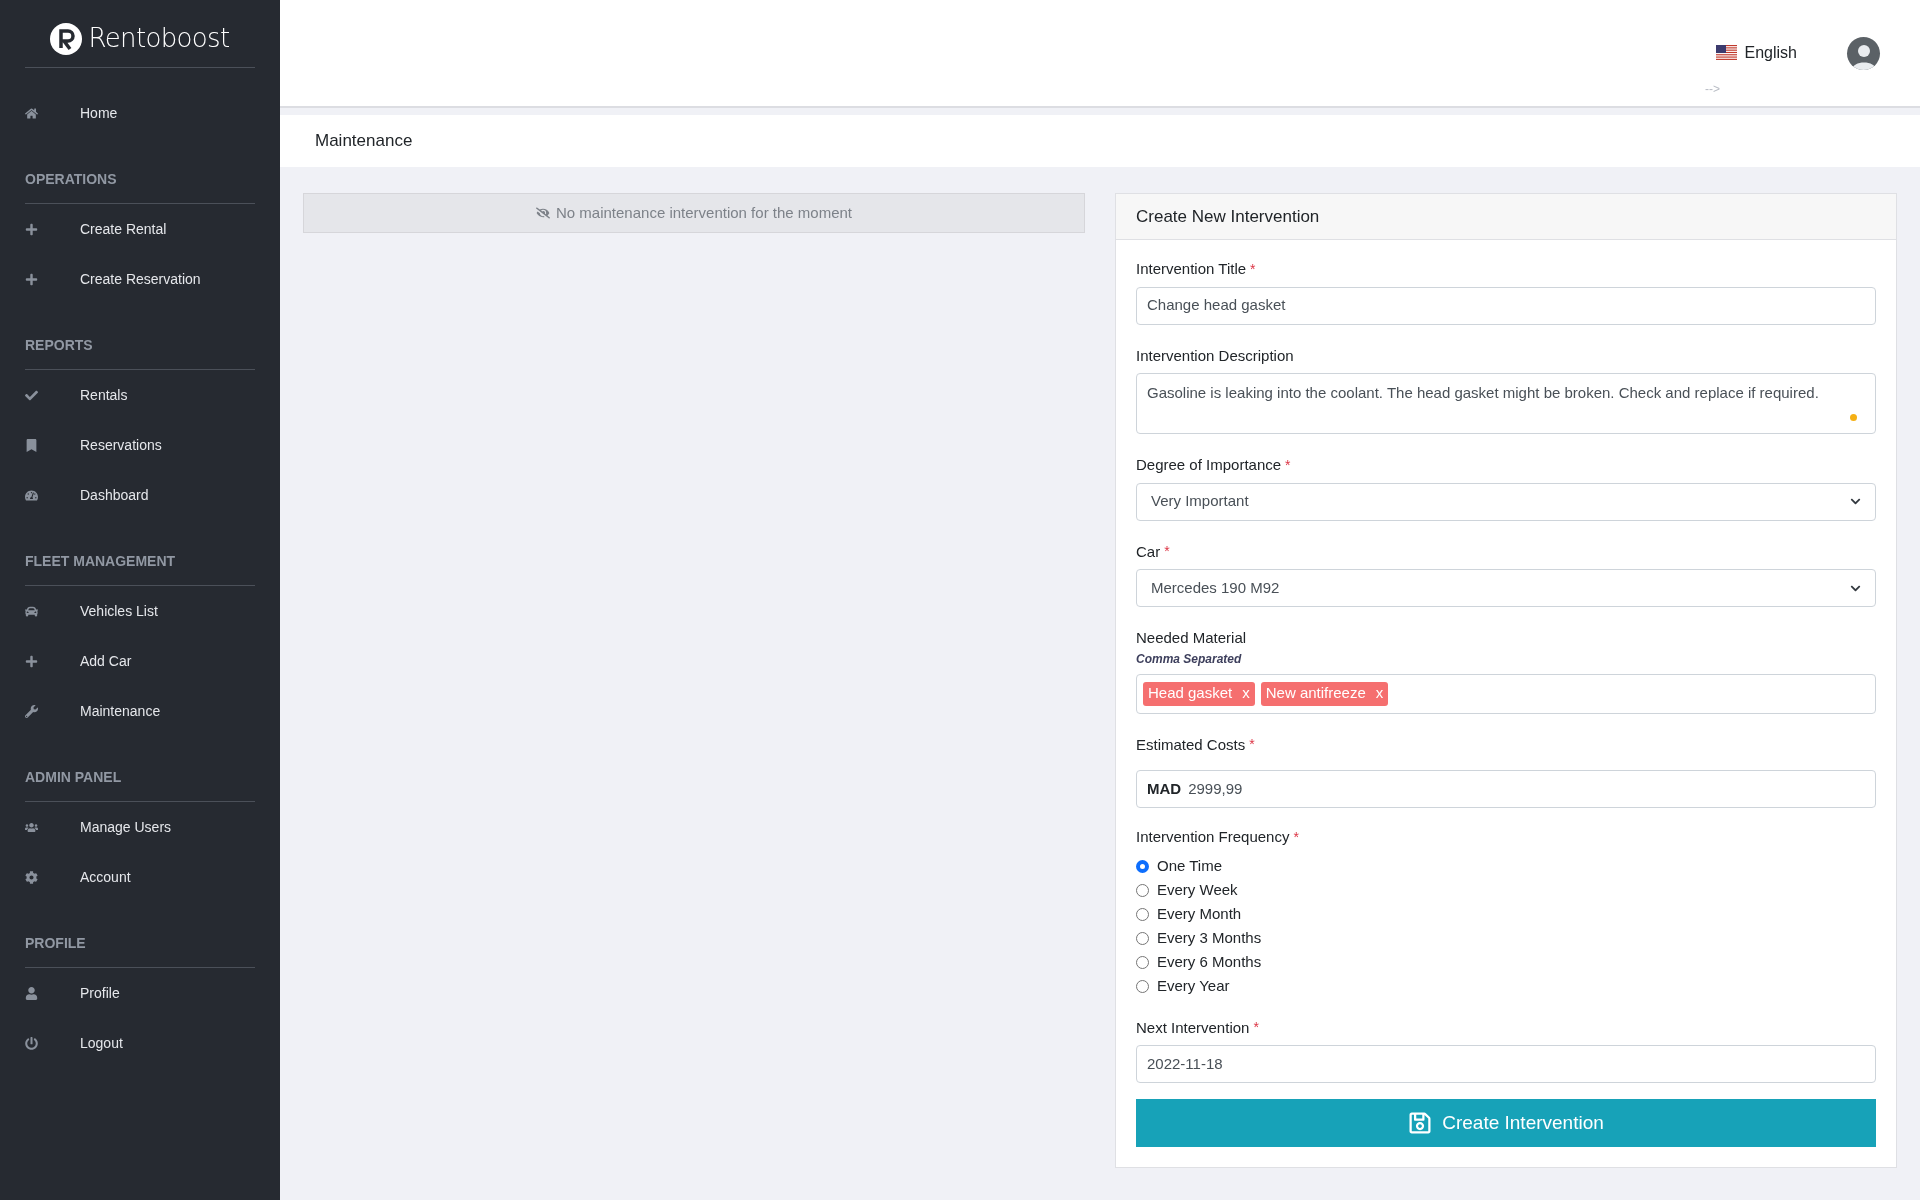 The height and width of the screenshot is (1200, 1920). I want to click on sidebar-item: Reservations, so click(121, 445).